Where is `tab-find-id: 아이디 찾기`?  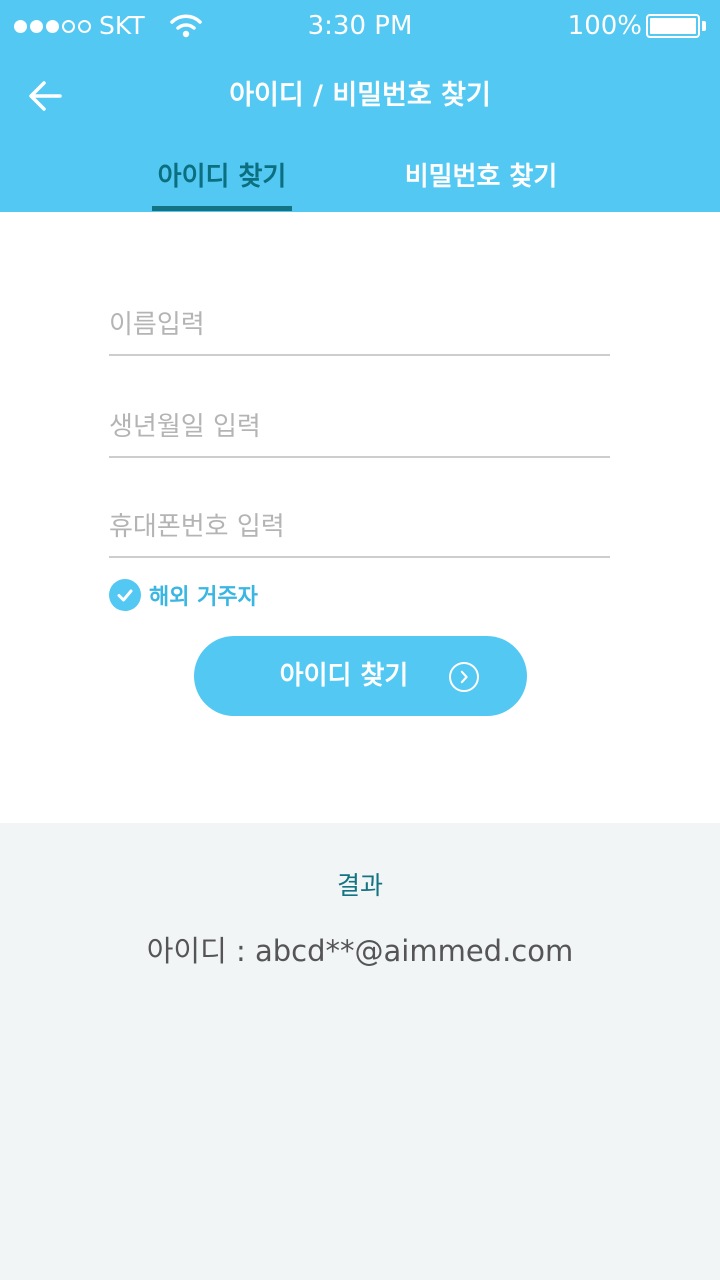 tab-find-id: 아이디 찾기 is located at coordinates (222, 177).